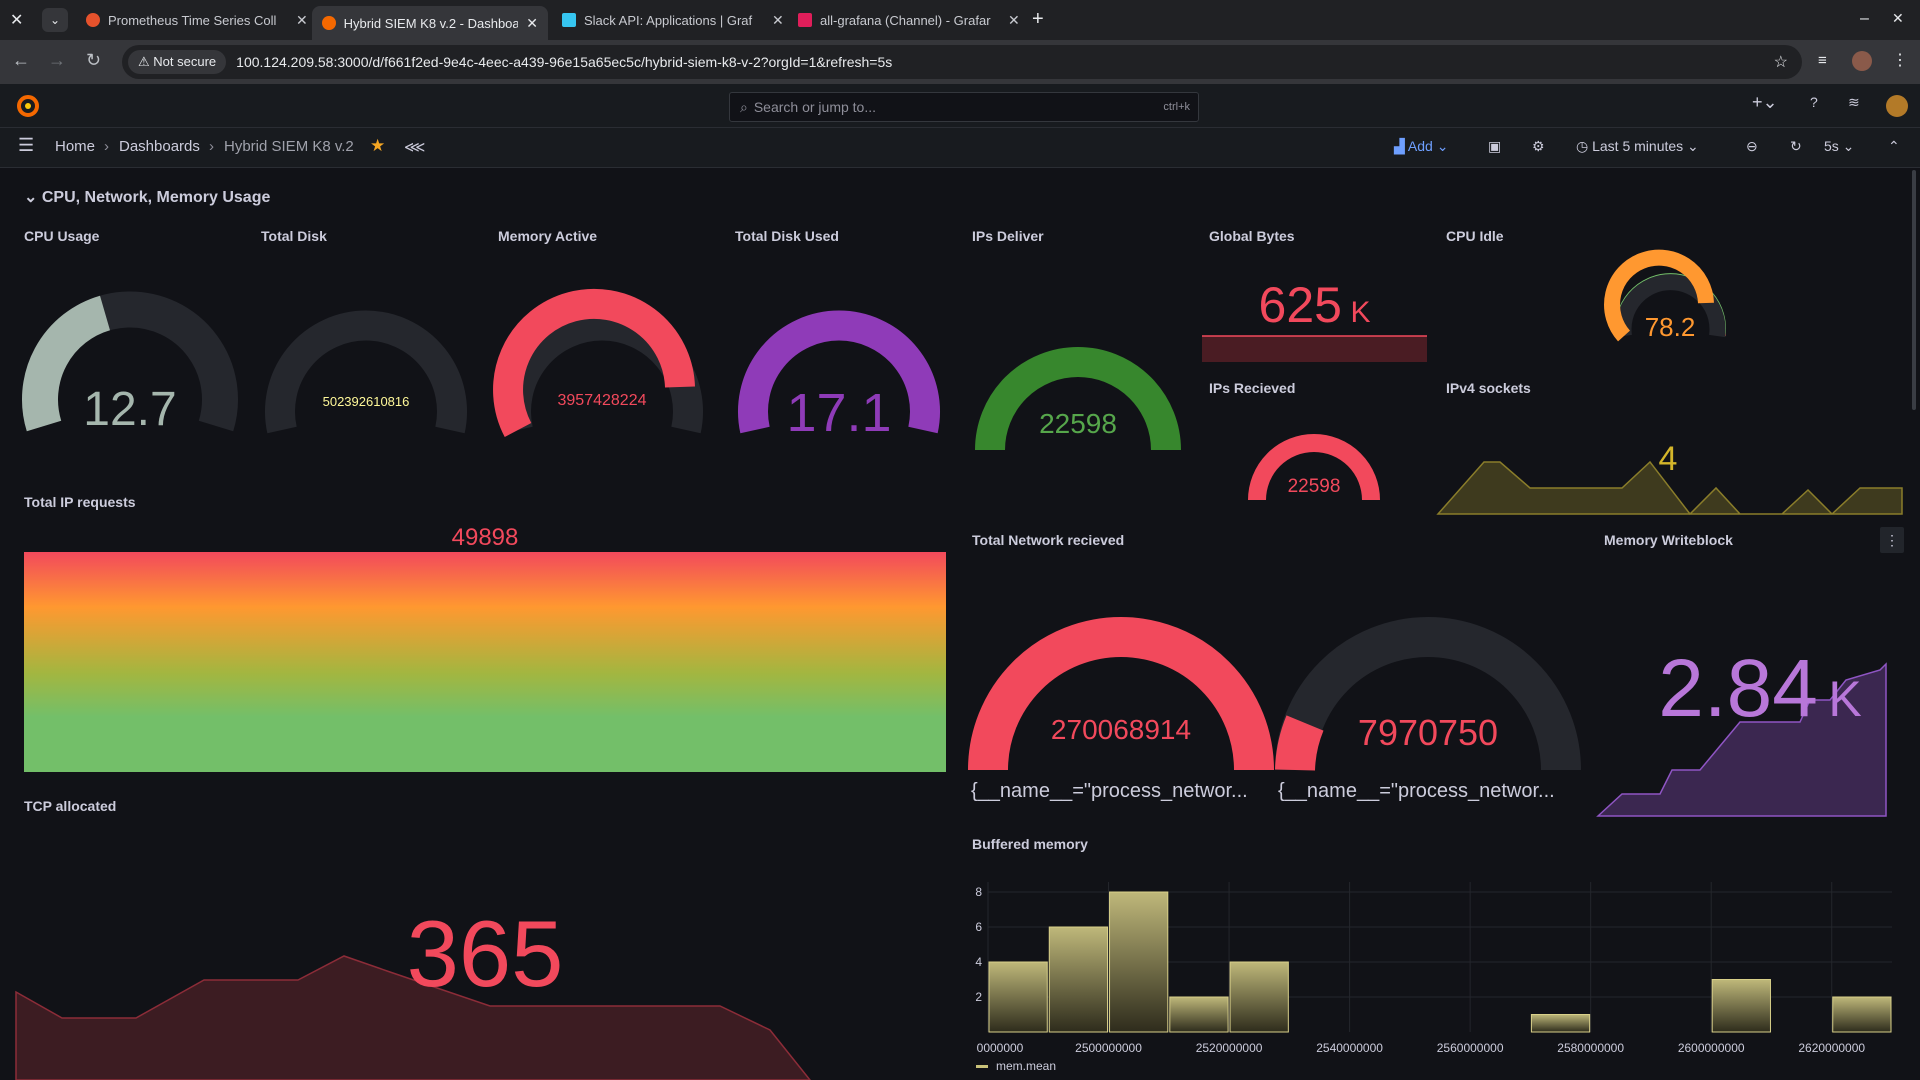 This screenshot has height=1080, width=1920. Describe the element at coordinates (1078, 423) in the screenshot. I see `ips-deliver-value: 22598` at that location.